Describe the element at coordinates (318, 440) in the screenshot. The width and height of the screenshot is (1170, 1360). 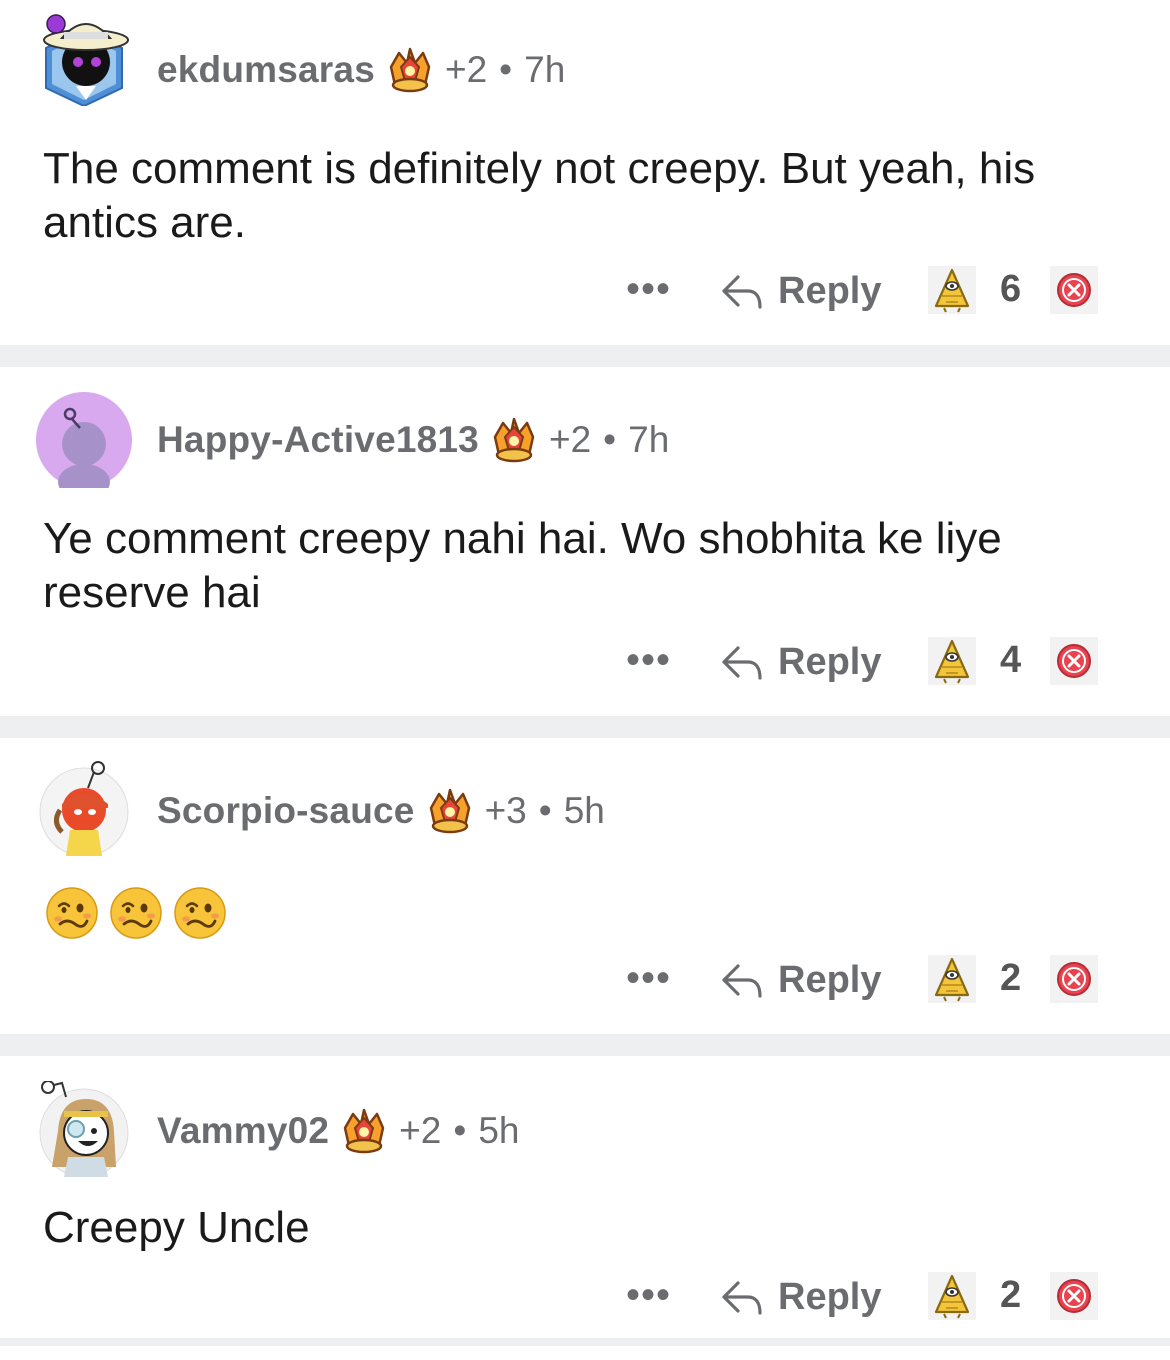
I see `username: Happy-Active1813` at that location.